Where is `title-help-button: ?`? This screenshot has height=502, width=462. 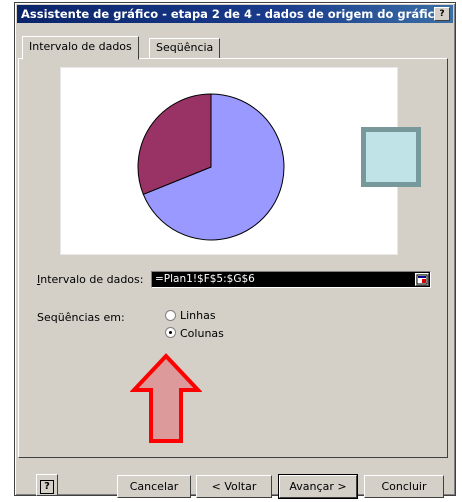
title-help-button: ? is located at coordinates (442, 14).